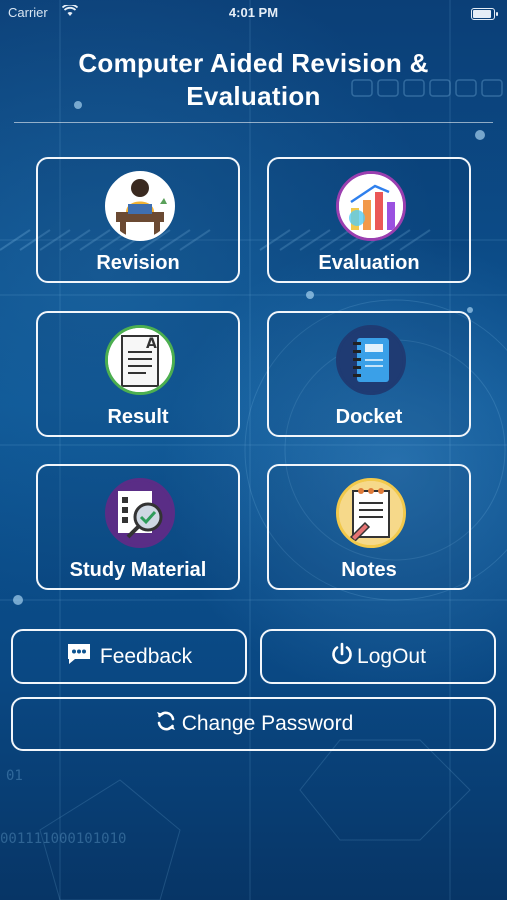 This screenshot has width=507, height=900. I want to click on tile-result: A Result, so click(138, 374).